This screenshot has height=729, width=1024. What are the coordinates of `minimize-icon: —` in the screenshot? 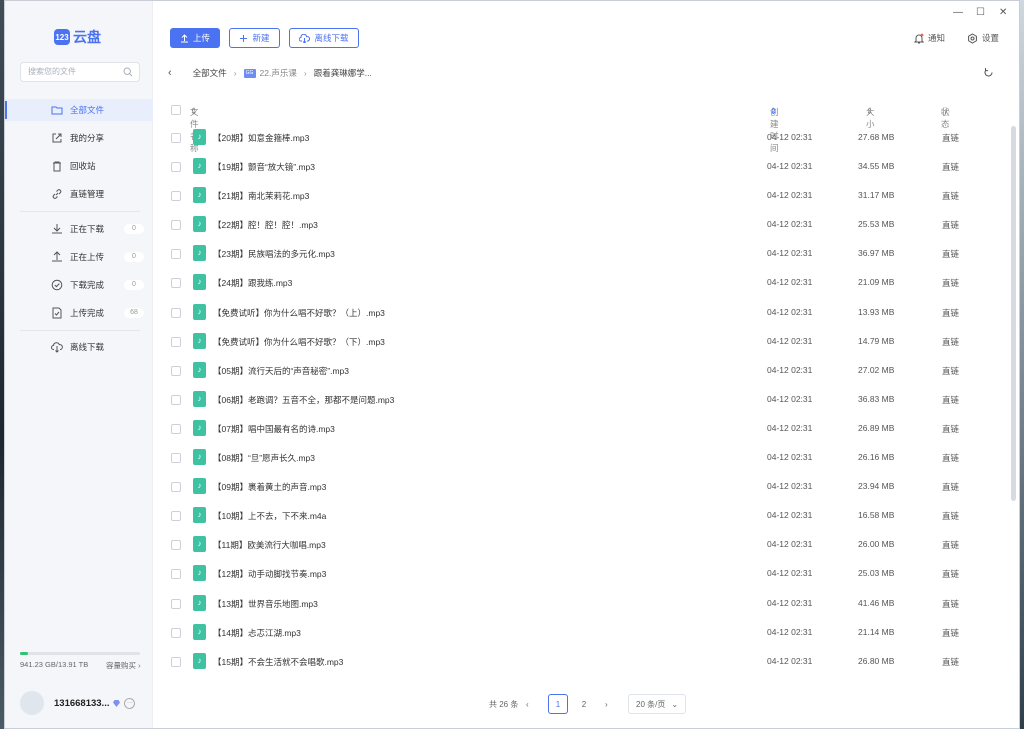 It's located at (958, 12).